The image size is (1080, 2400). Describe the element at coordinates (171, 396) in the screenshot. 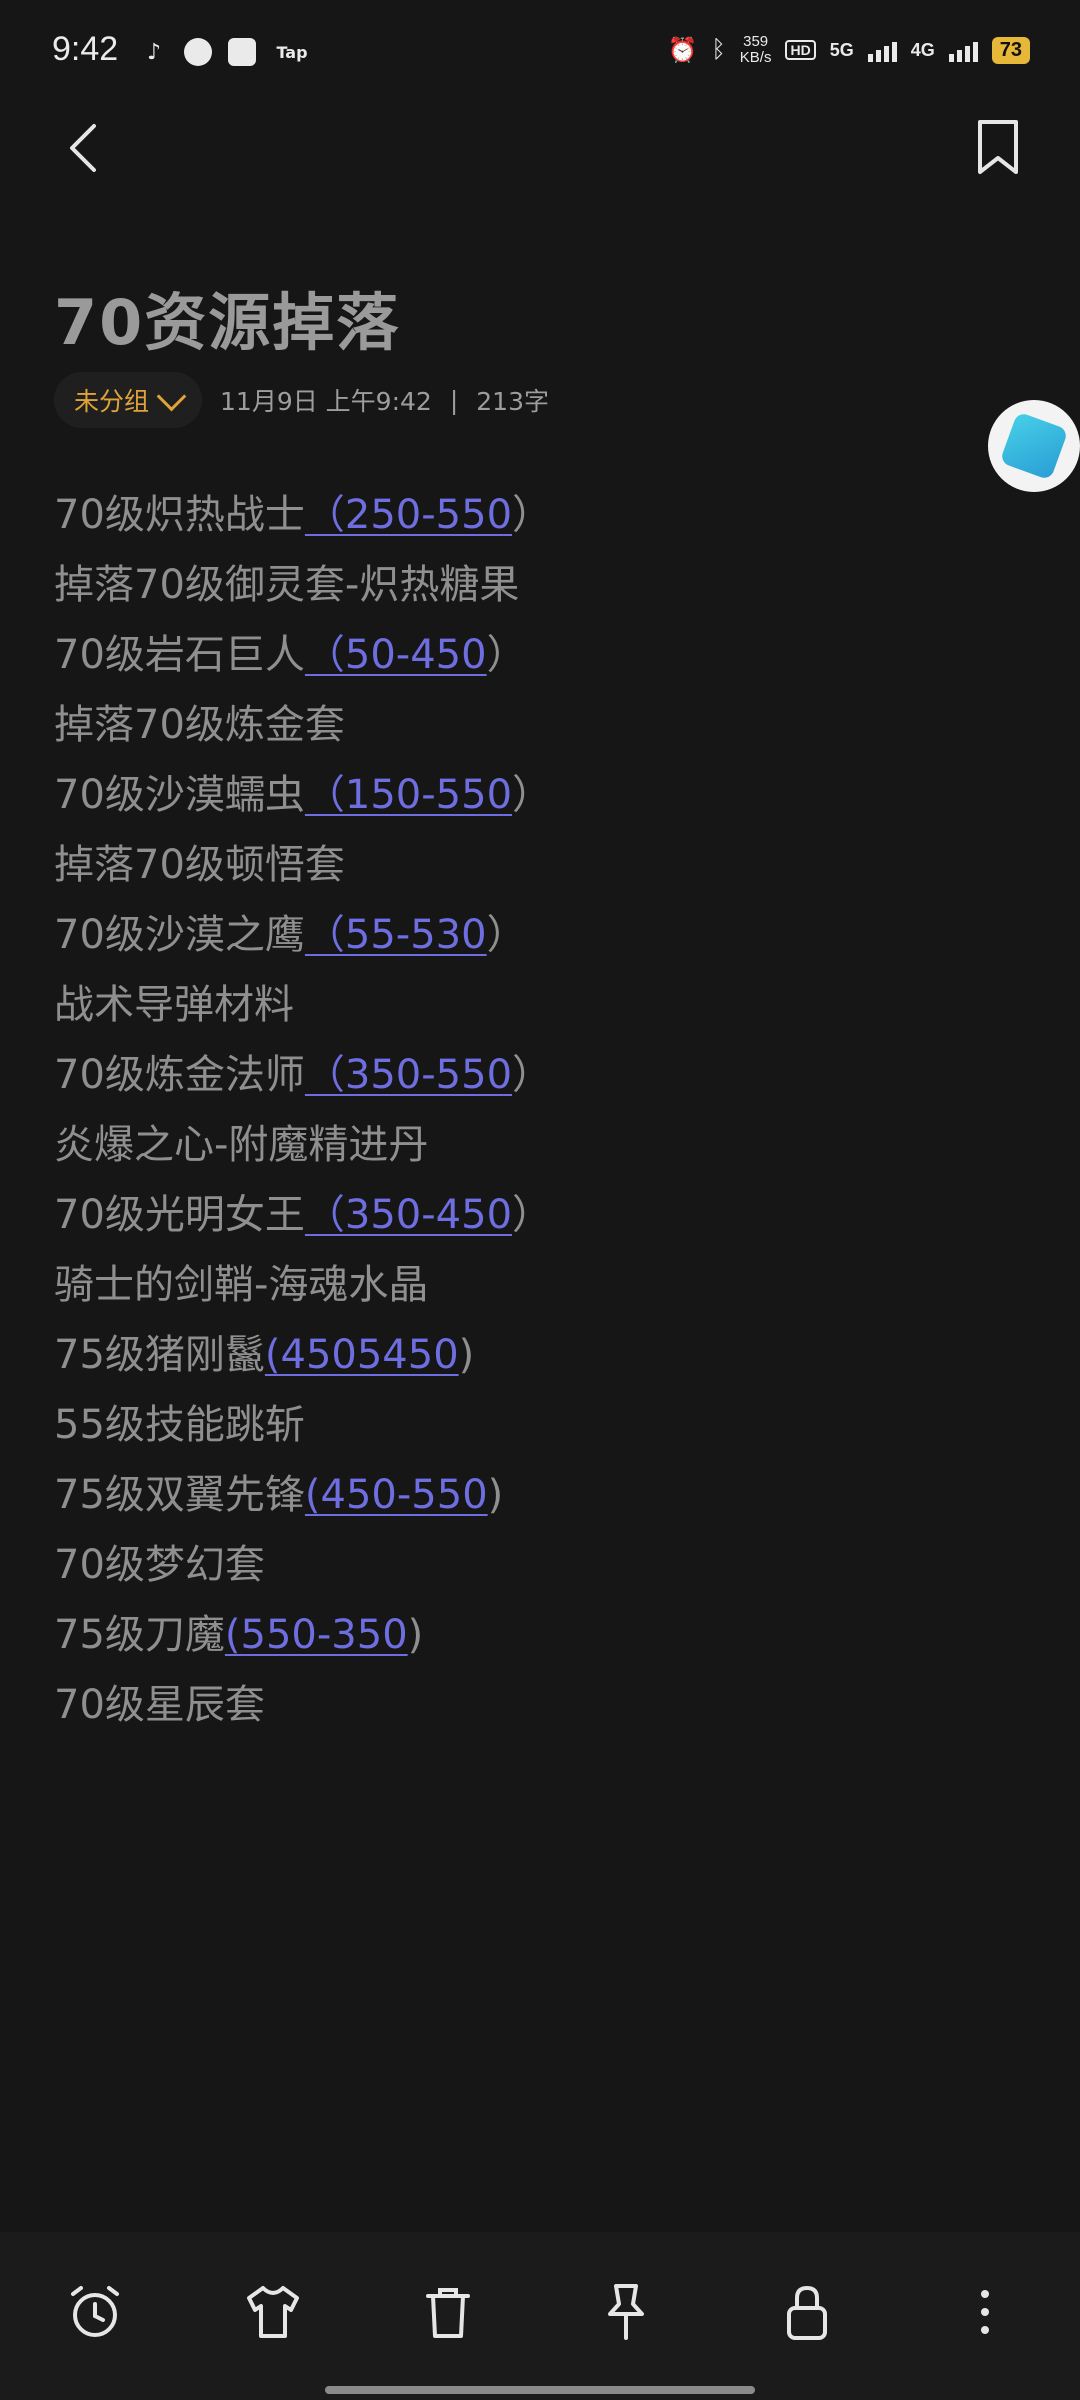

I see `chevron-down-icon` at that location.